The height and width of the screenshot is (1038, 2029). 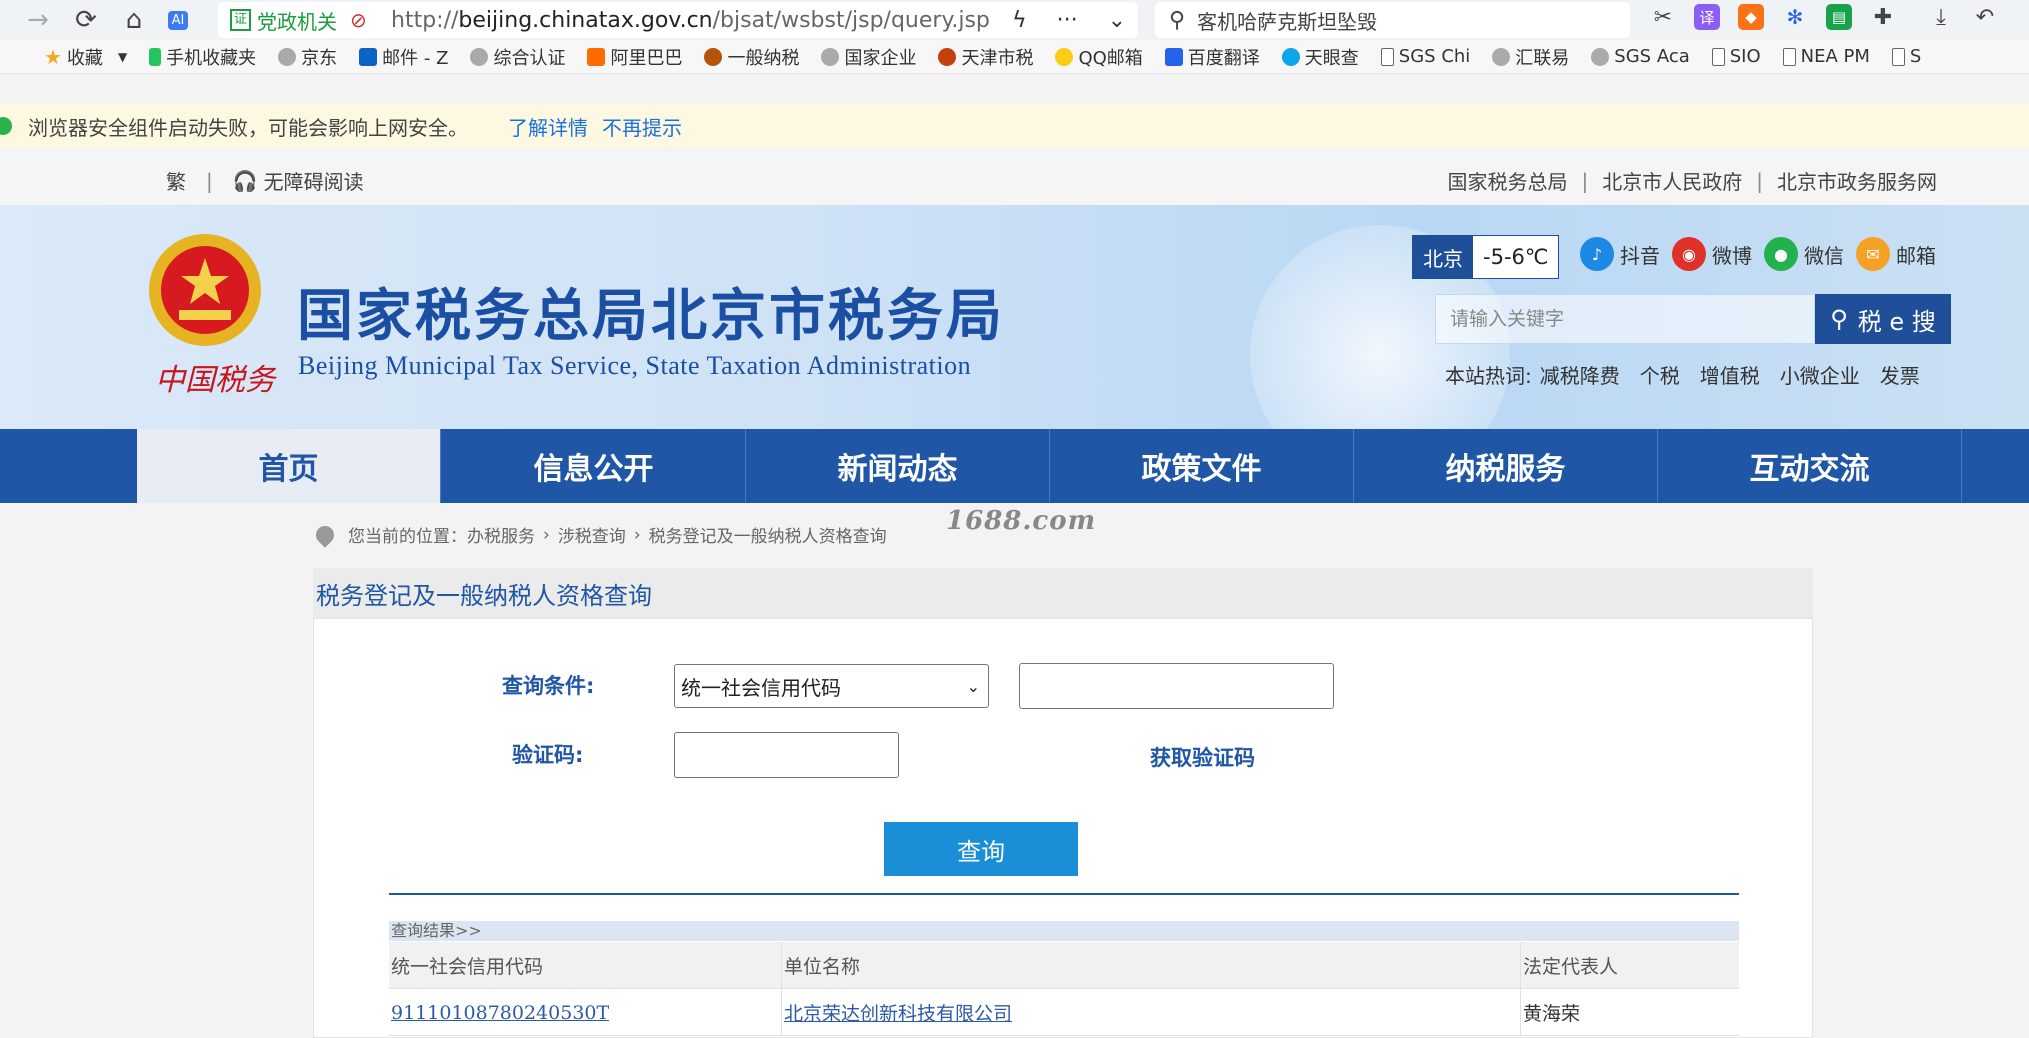 I want to click on bookmark-item: 一般纳税, so click(x=751, y=57).